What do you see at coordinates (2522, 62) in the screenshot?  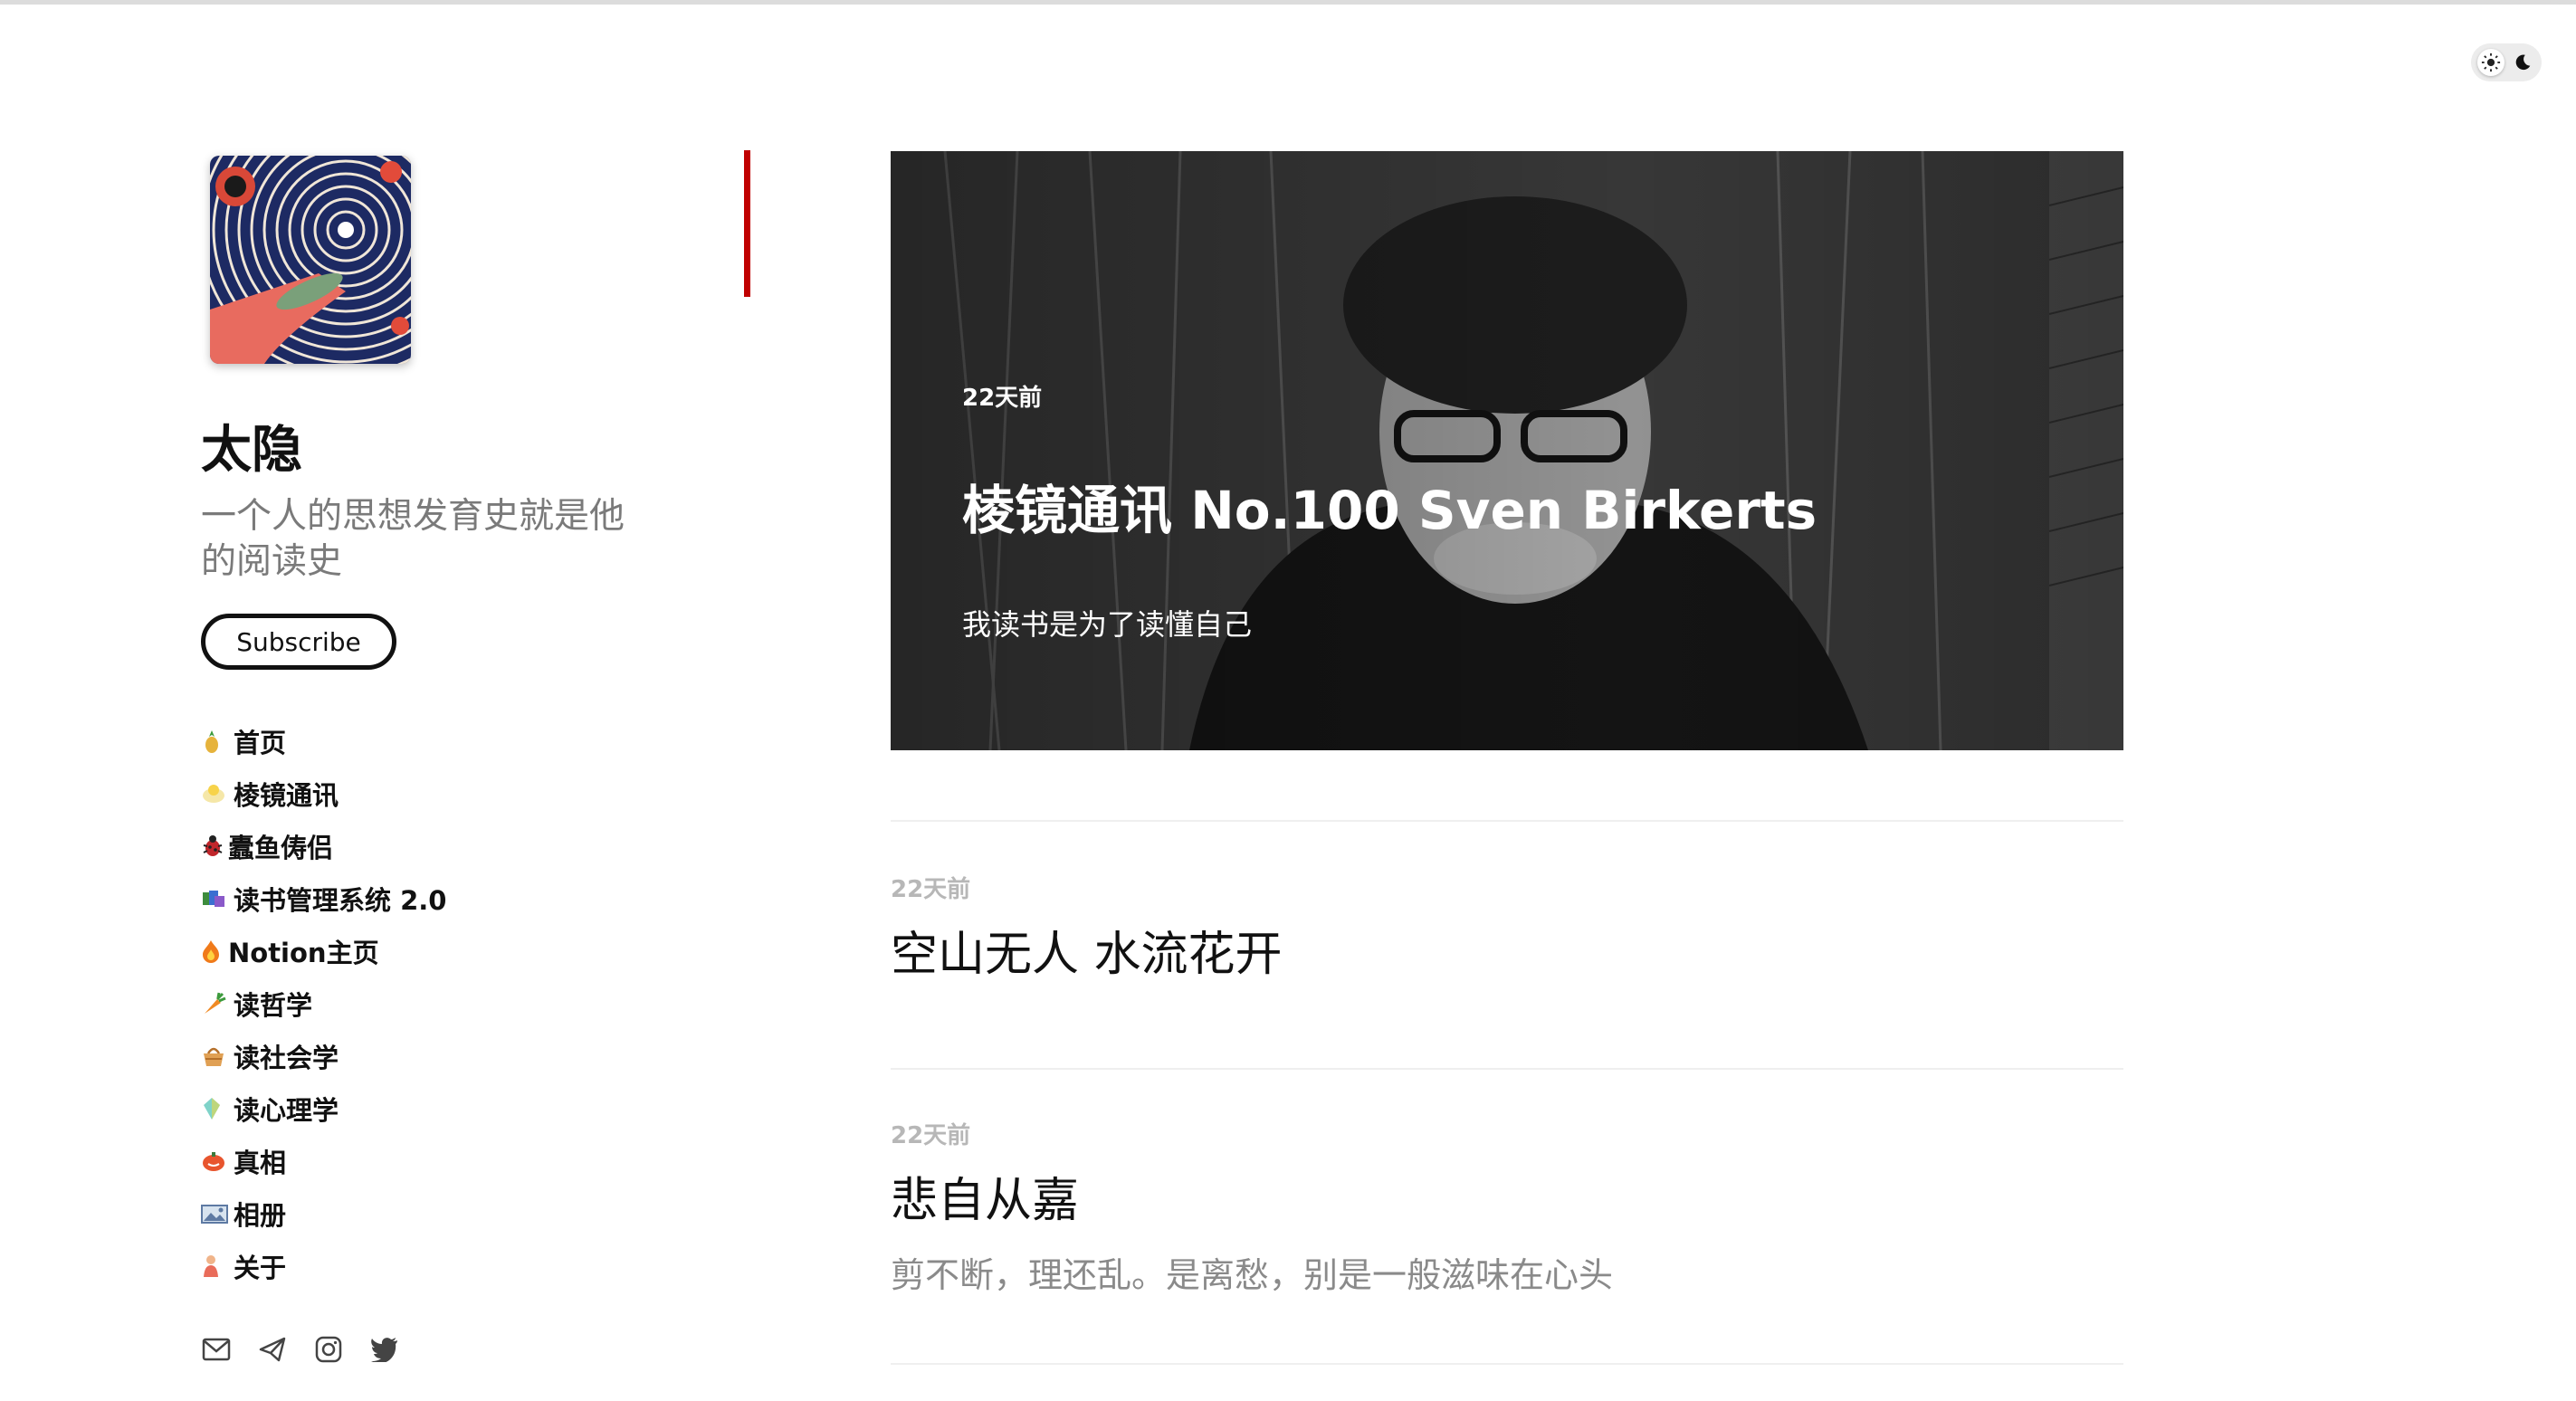 I see `moon-icon` at bounding box center [2522, 62].